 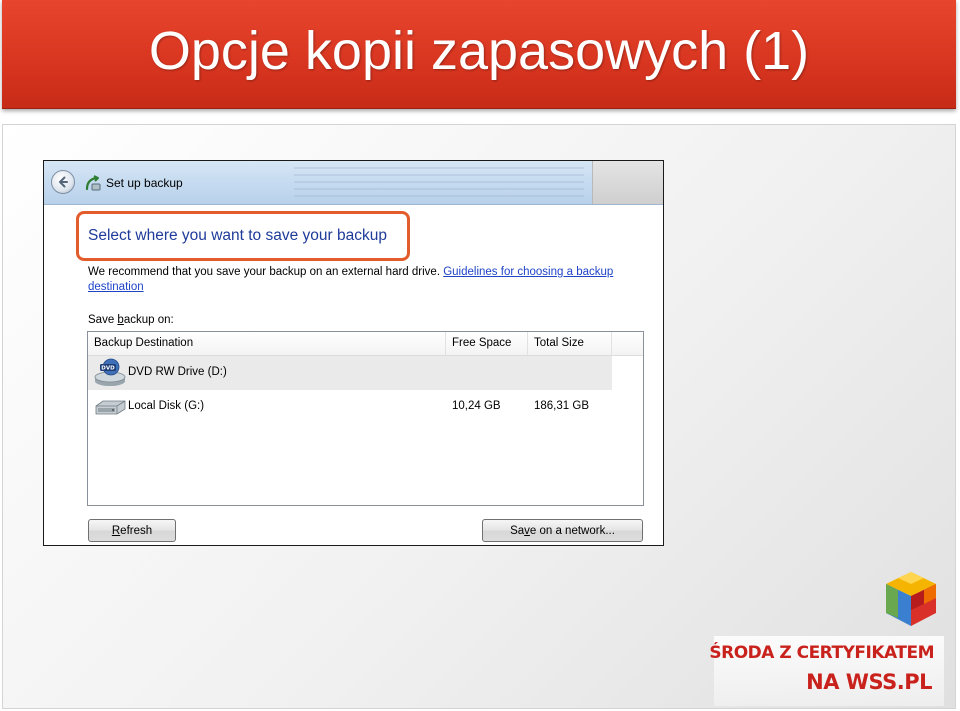 What do you see at coordinates (487, 343) in the screenshot?
I see `column-free-space: Free Space` at bounding box center [487, 343].